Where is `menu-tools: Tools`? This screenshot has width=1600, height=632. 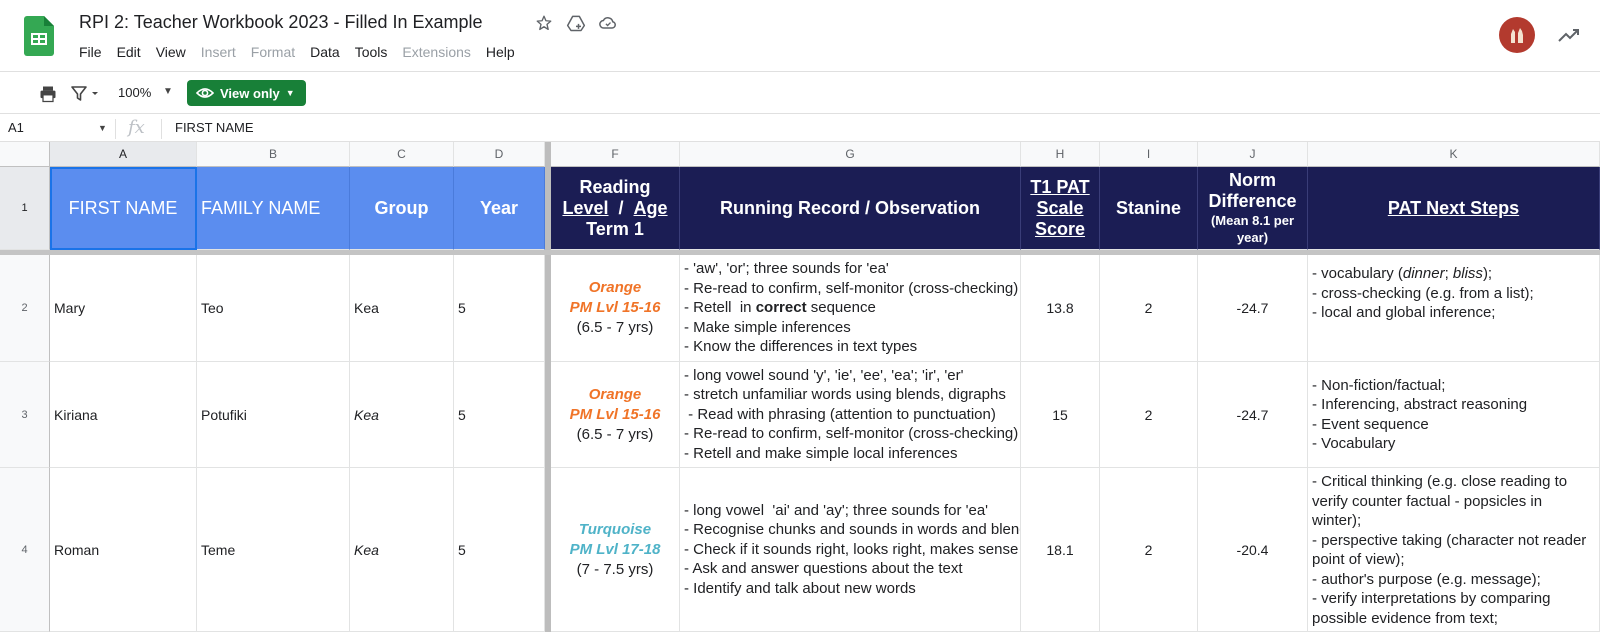 menu-tools: Tools is located at coordinates (371, 52).